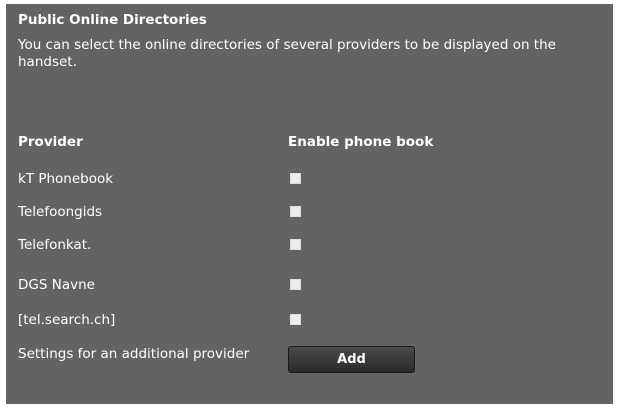 Image resolution: width=619 pixels, height=410 pixels. I want to click on provider-name: Telefoongids, so click(60, 212).